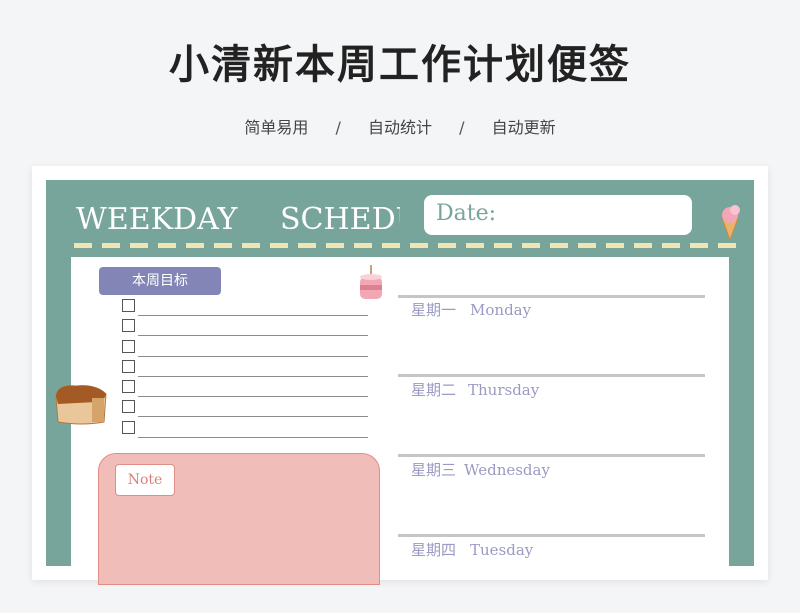 This screenshot has width=800, height=613. I want to click on page-title: 小清新本周工作计划便签, so click(400, 65).